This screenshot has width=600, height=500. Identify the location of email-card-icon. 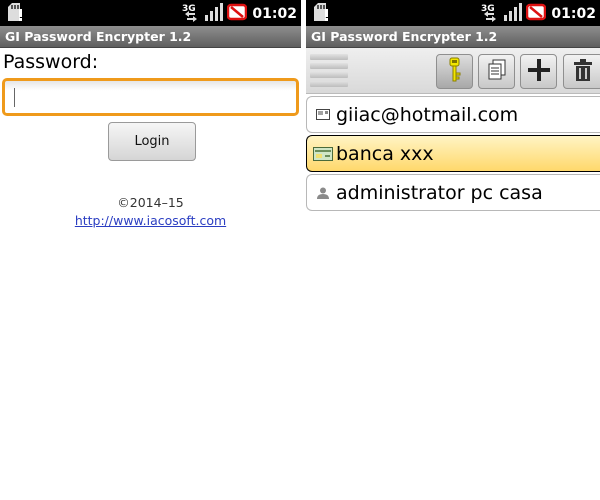
(323, 115).